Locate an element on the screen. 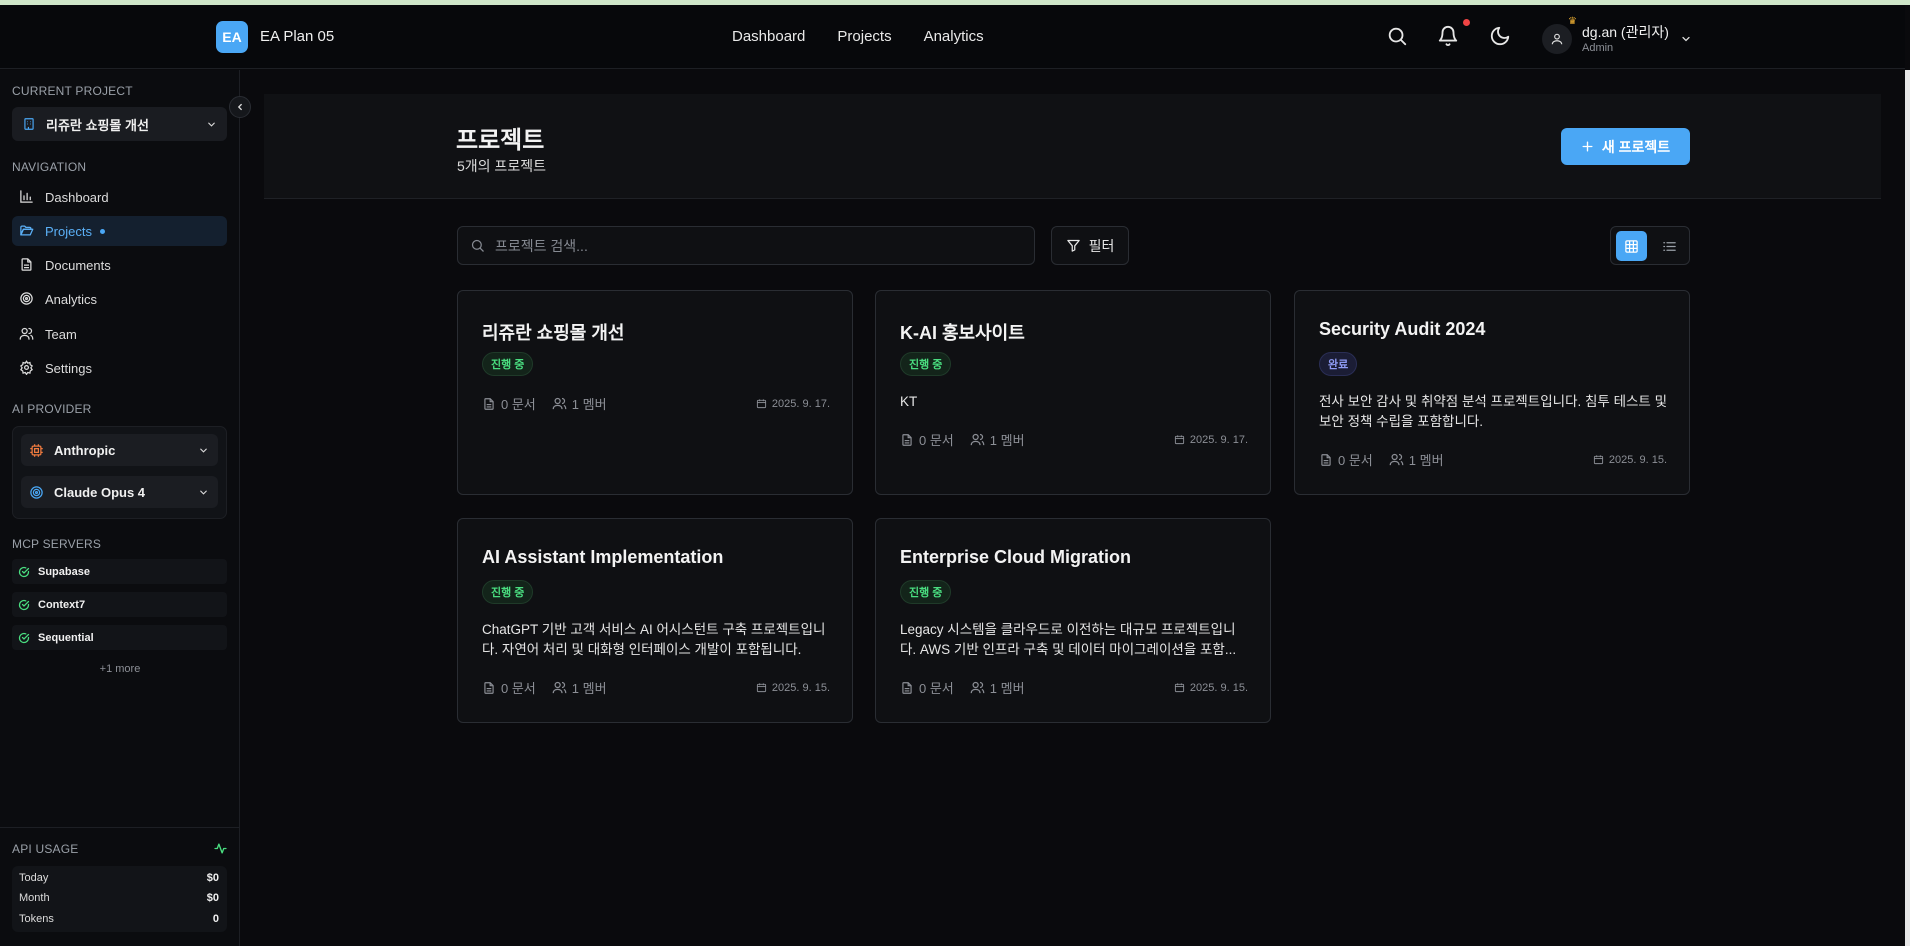  user-role: Admin is located at coordinates (1598, 48).